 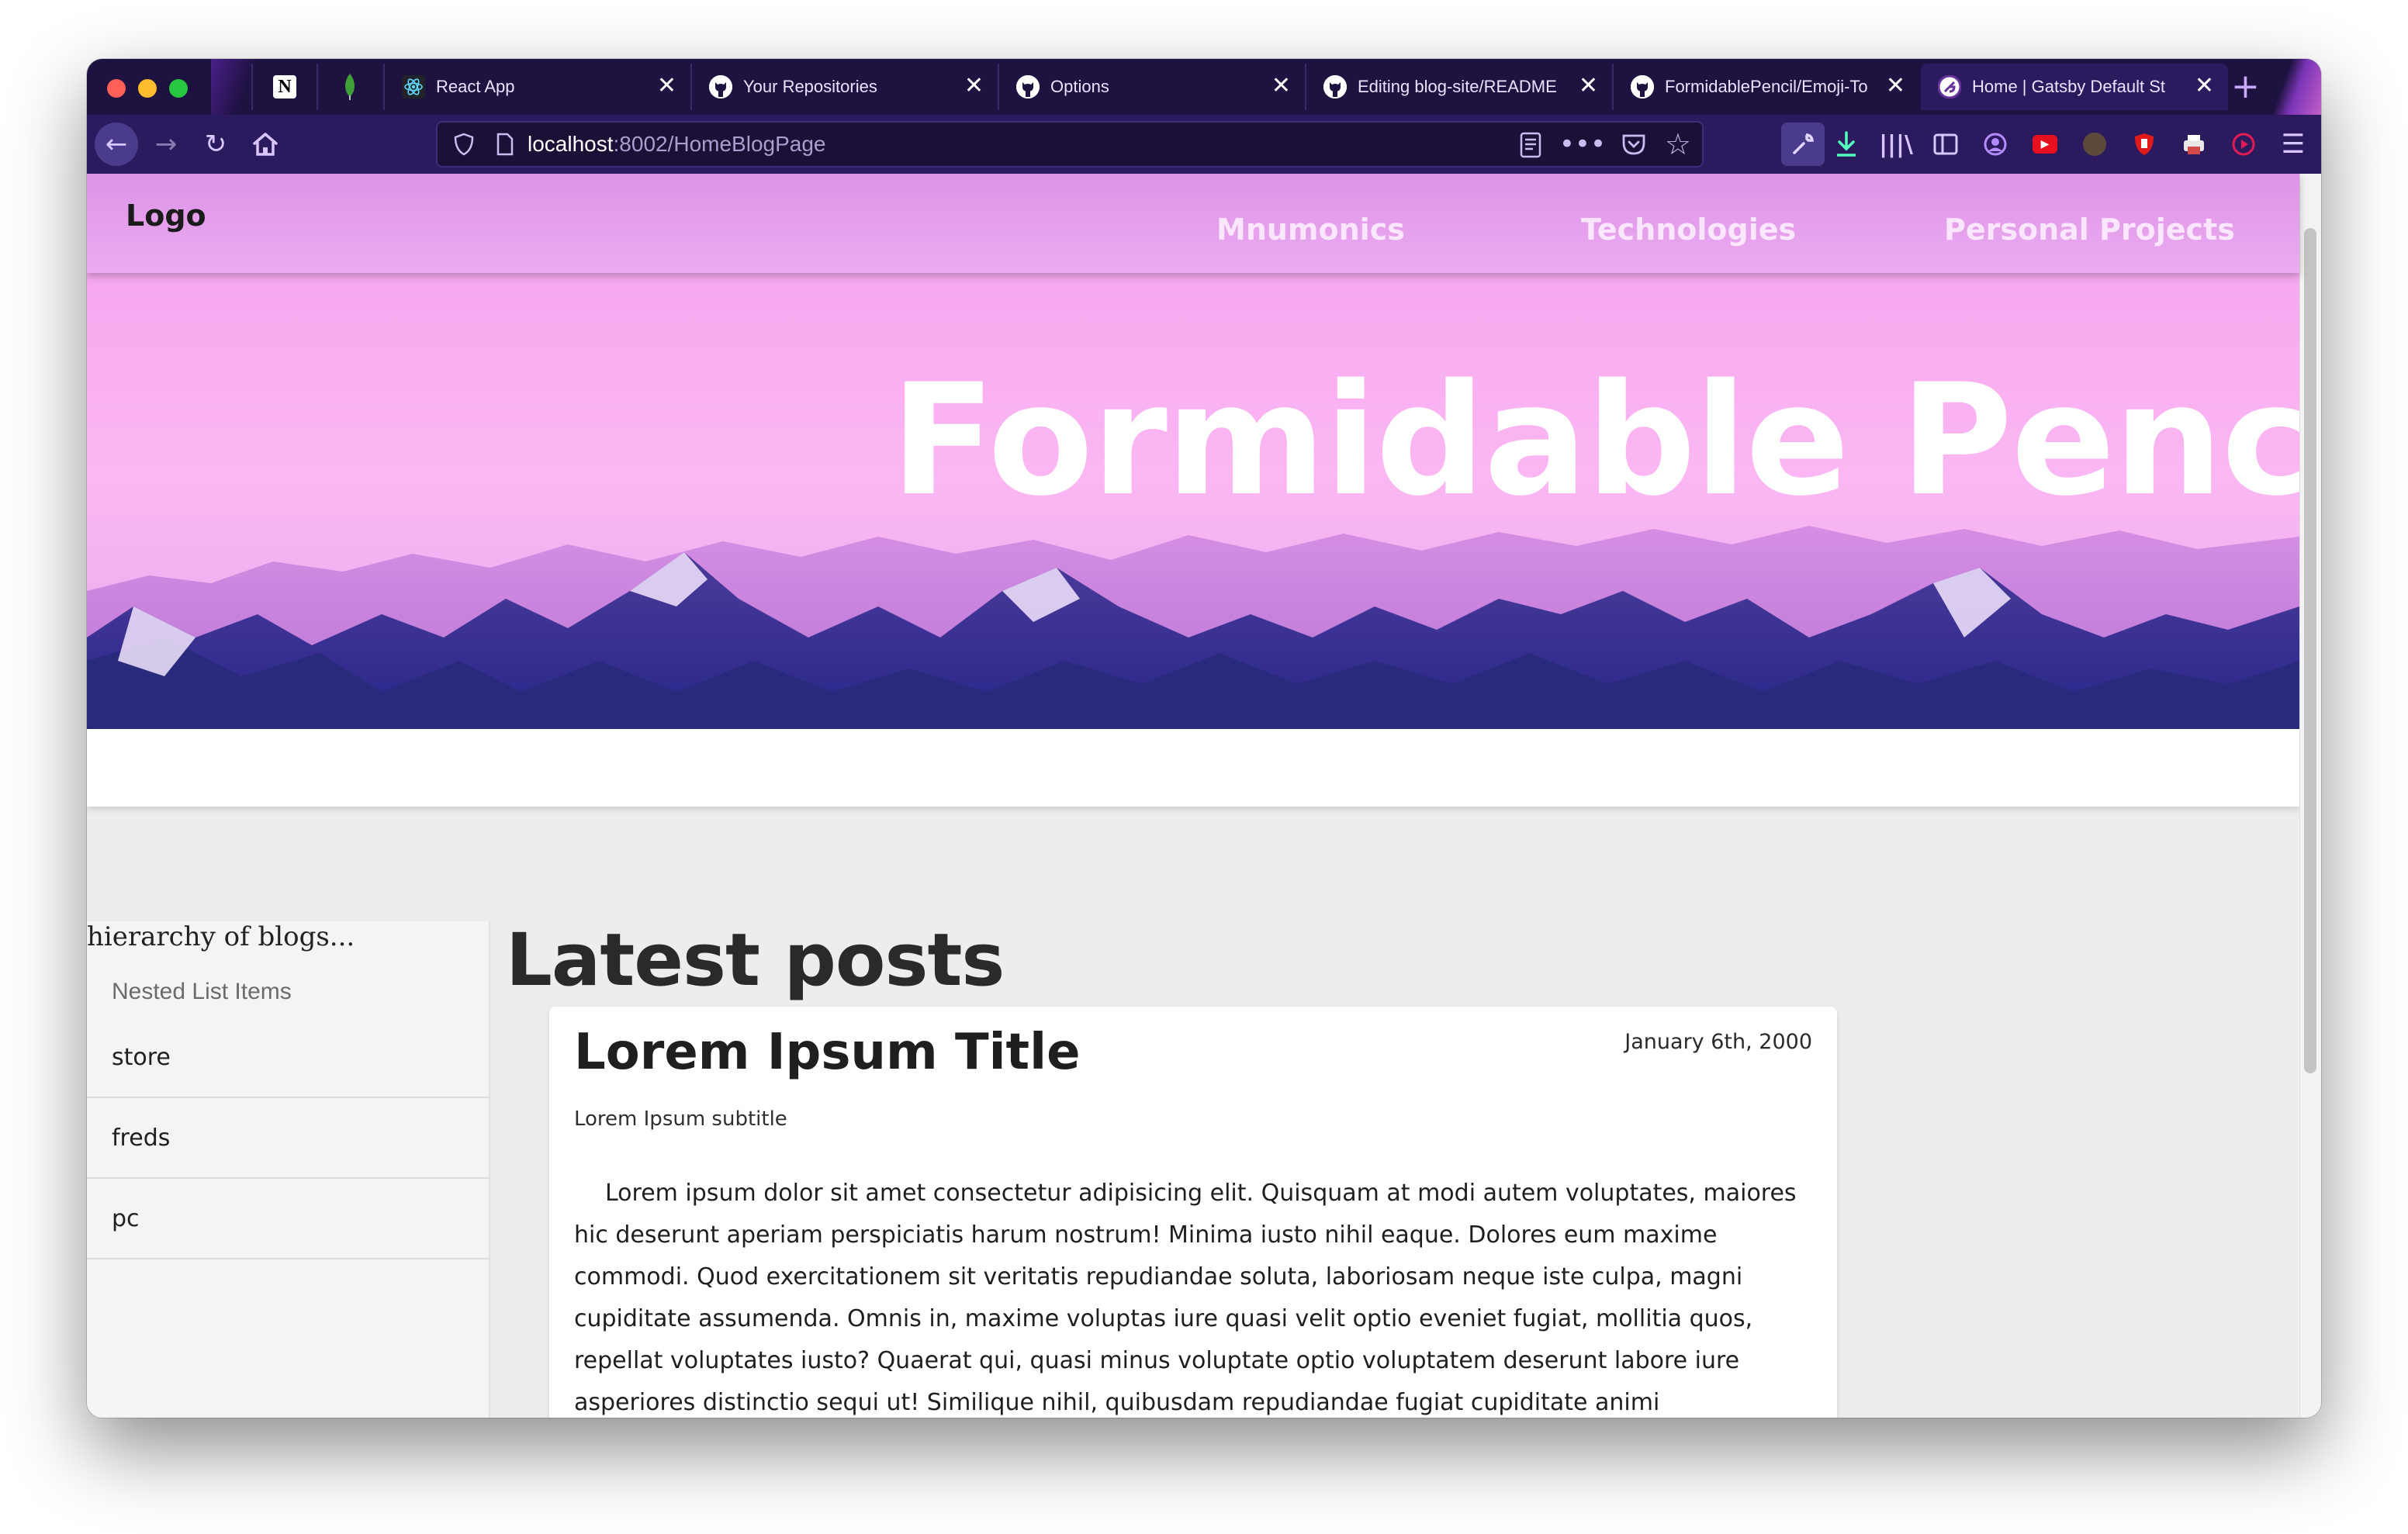 I want to click on nav-link-personal-projects: Personal Projects, so click(x=2089, y=229).